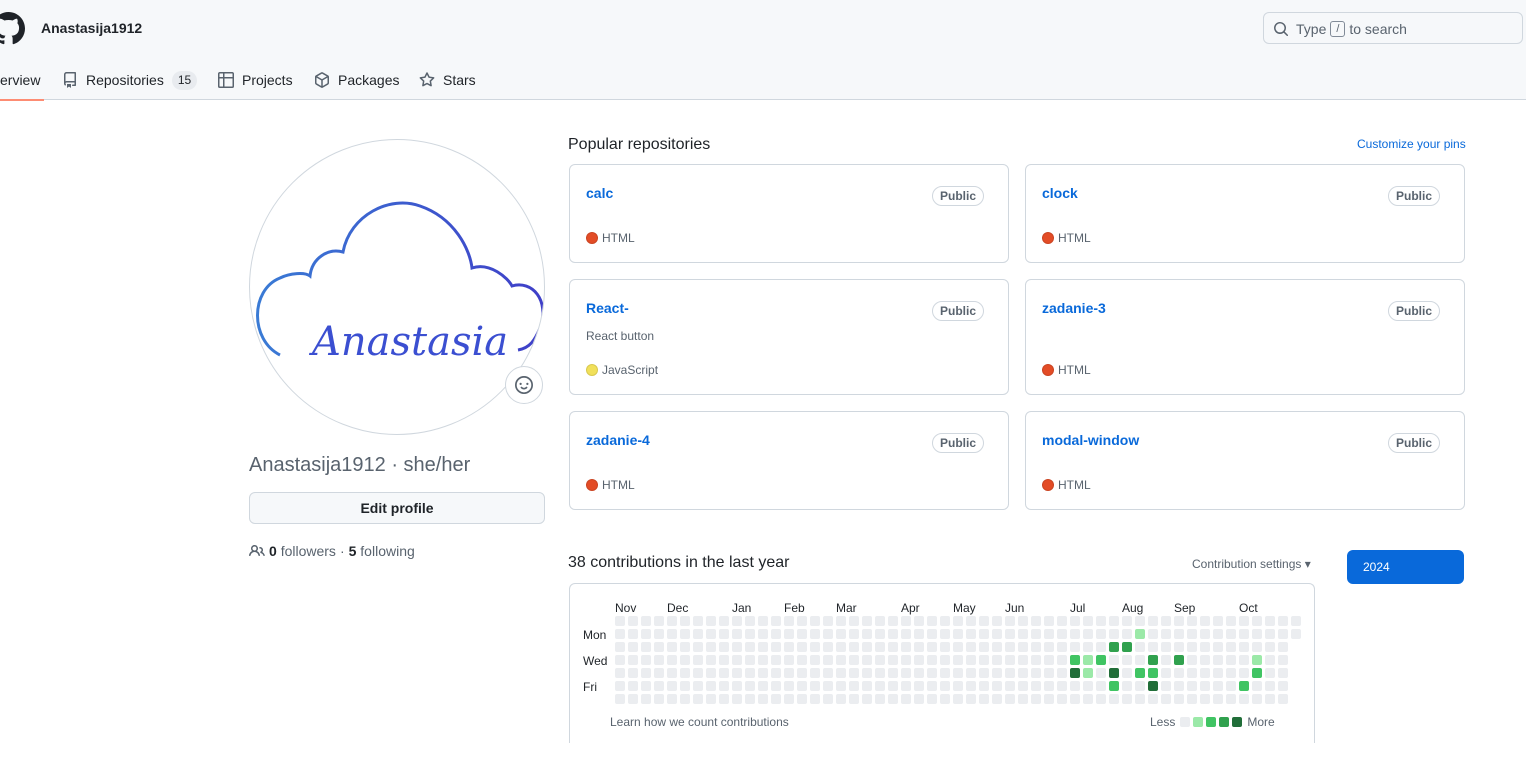  Describe the element at coordinates (1411, 144) in the screenshot. I see `customize-pins-link: Customize your pins` at that location.